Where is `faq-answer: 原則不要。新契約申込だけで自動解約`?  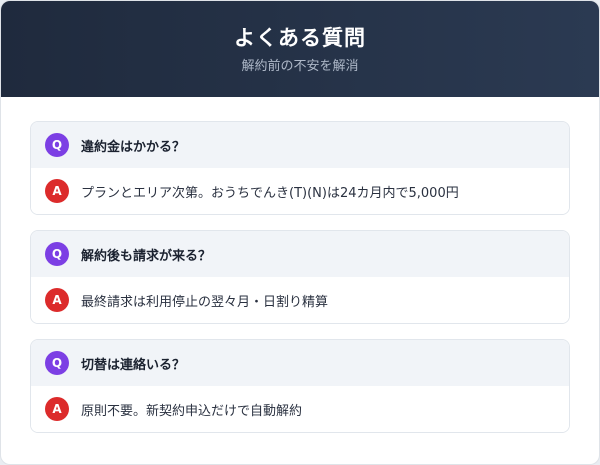
faq-answer: 原則不要。新契約申込だけで自動解約 is located at coordinates (192, 411).